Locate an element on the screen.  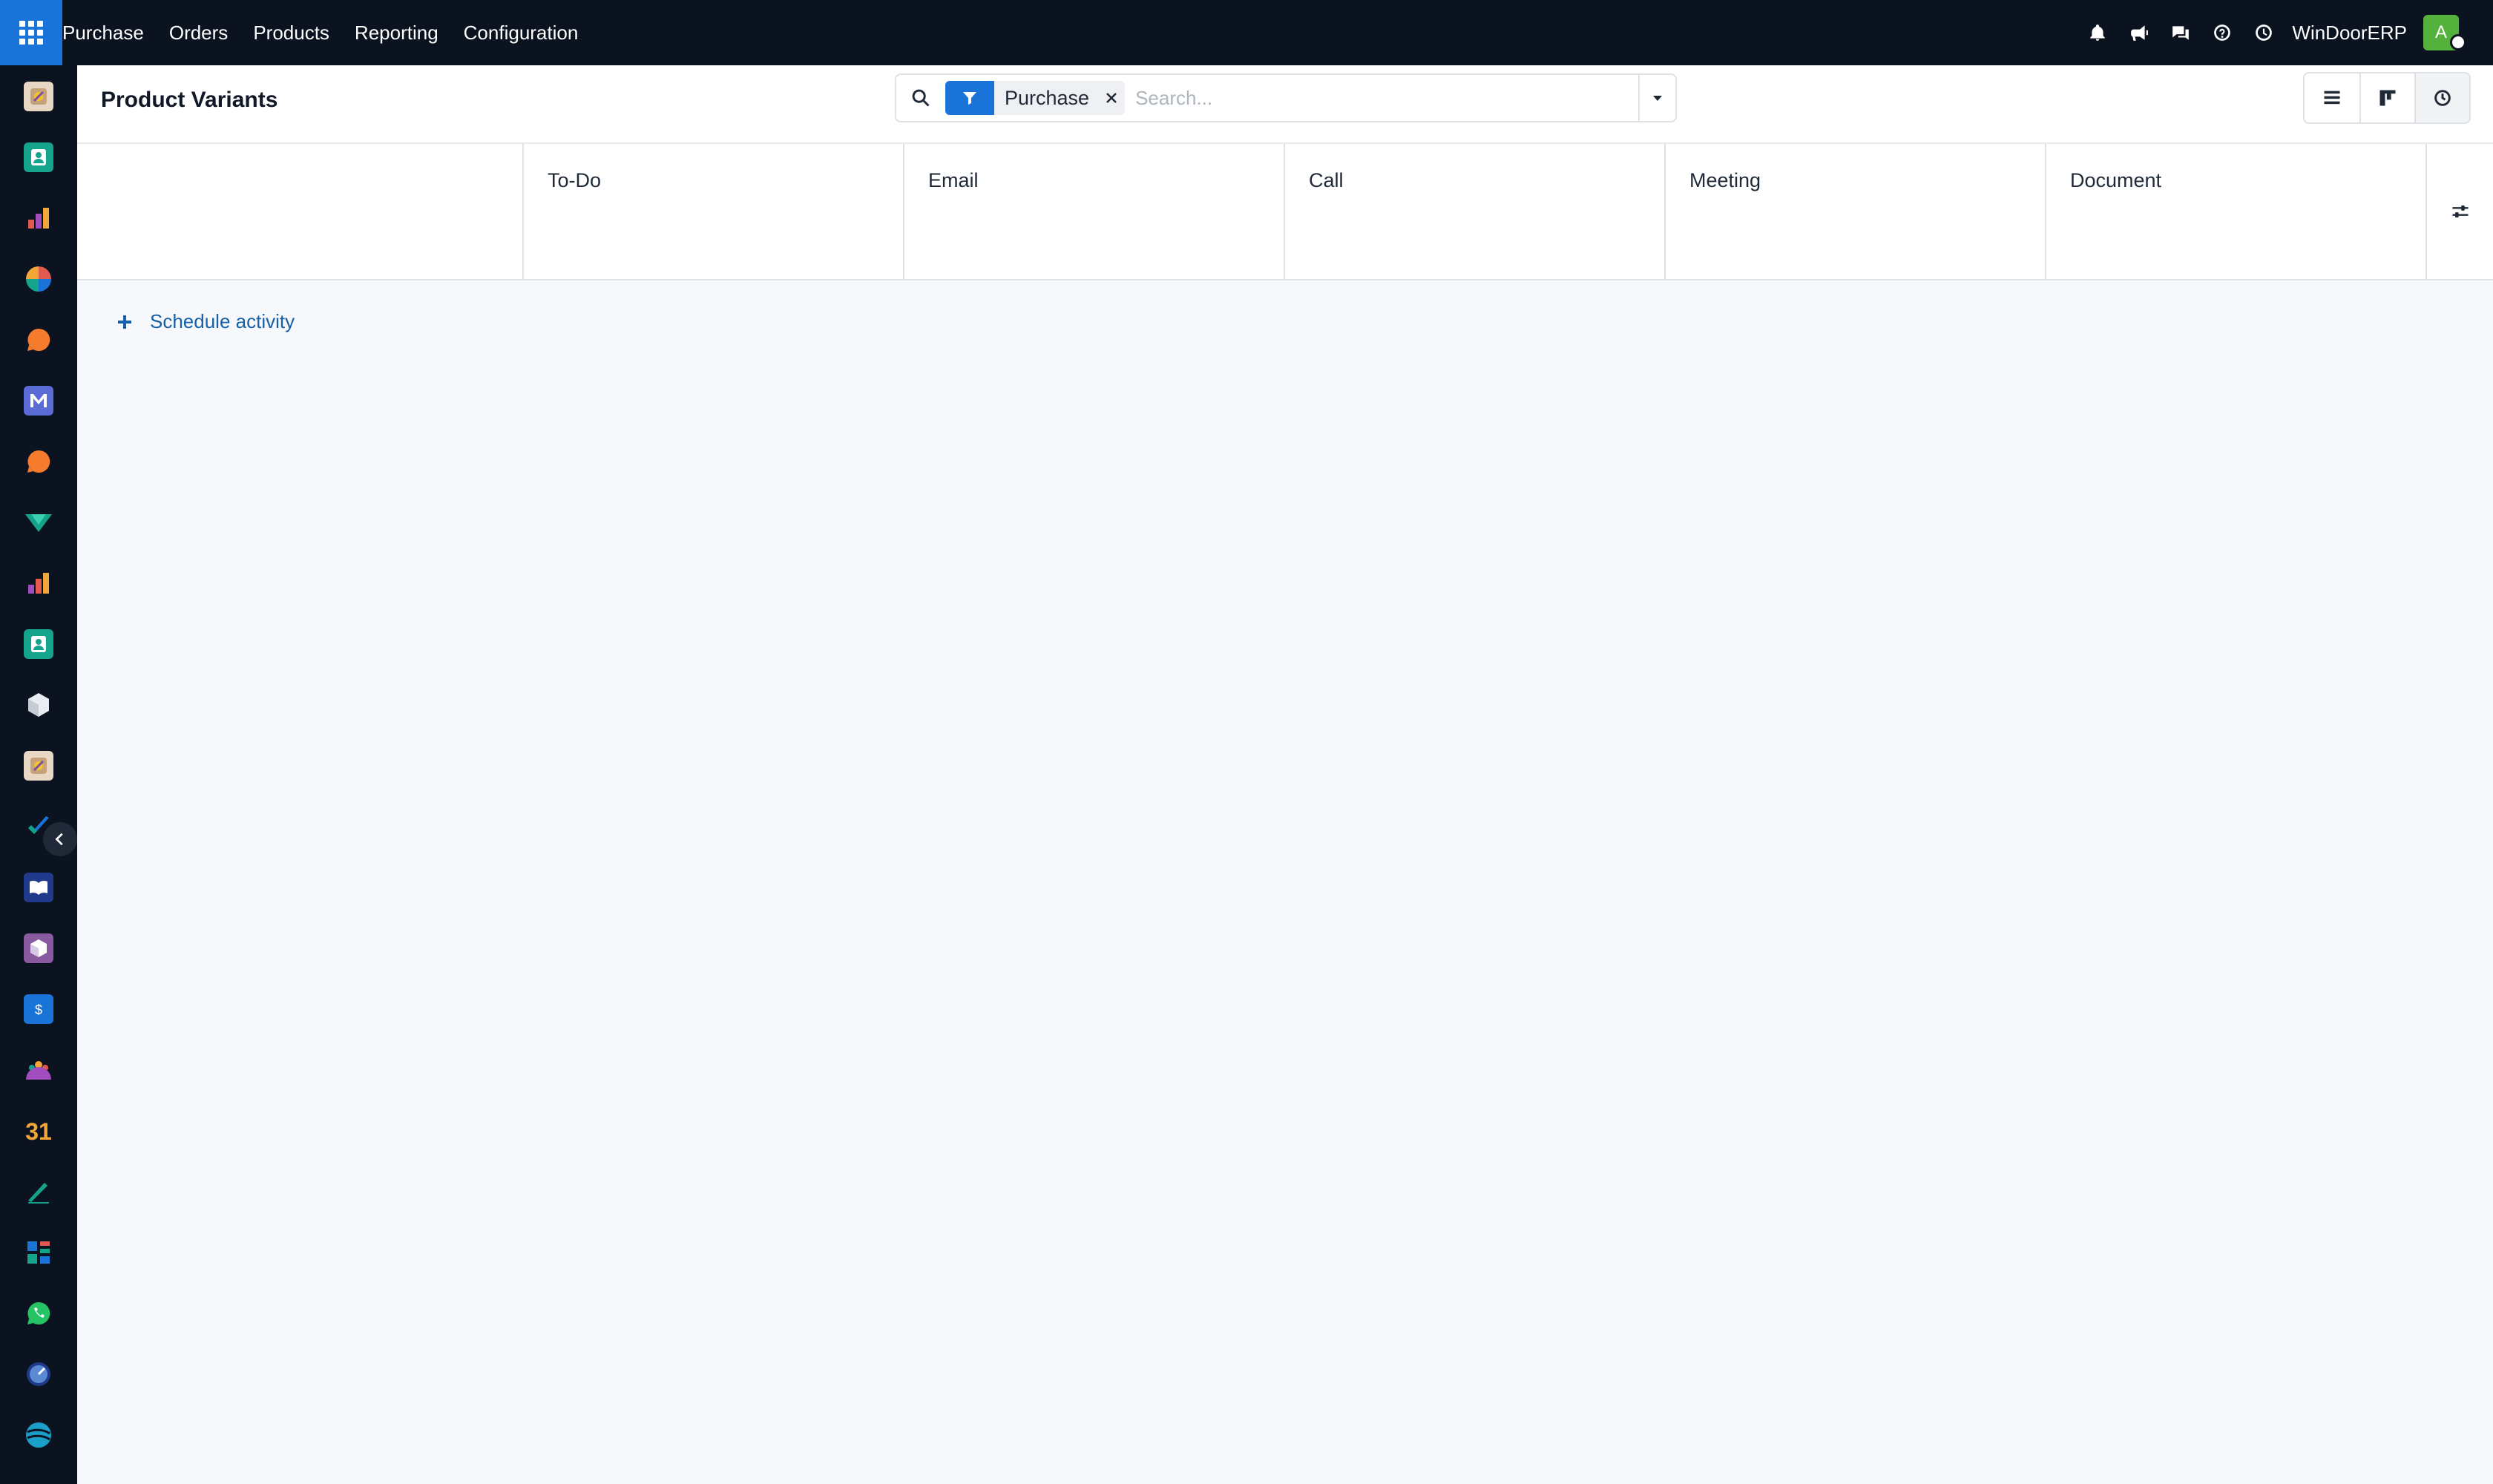
column-todo: To-Do is located at coordinates (714, 211).